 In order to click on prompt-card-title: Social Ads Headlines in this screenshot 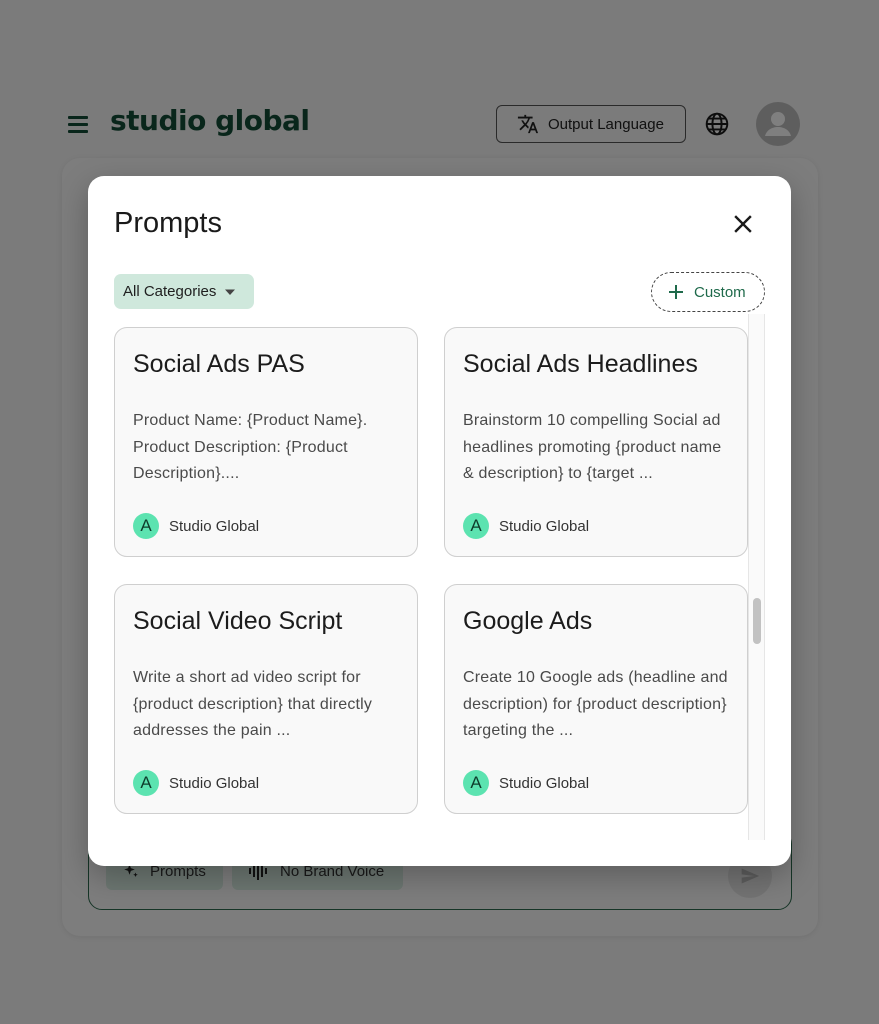, I will do `click(580, 364)`.